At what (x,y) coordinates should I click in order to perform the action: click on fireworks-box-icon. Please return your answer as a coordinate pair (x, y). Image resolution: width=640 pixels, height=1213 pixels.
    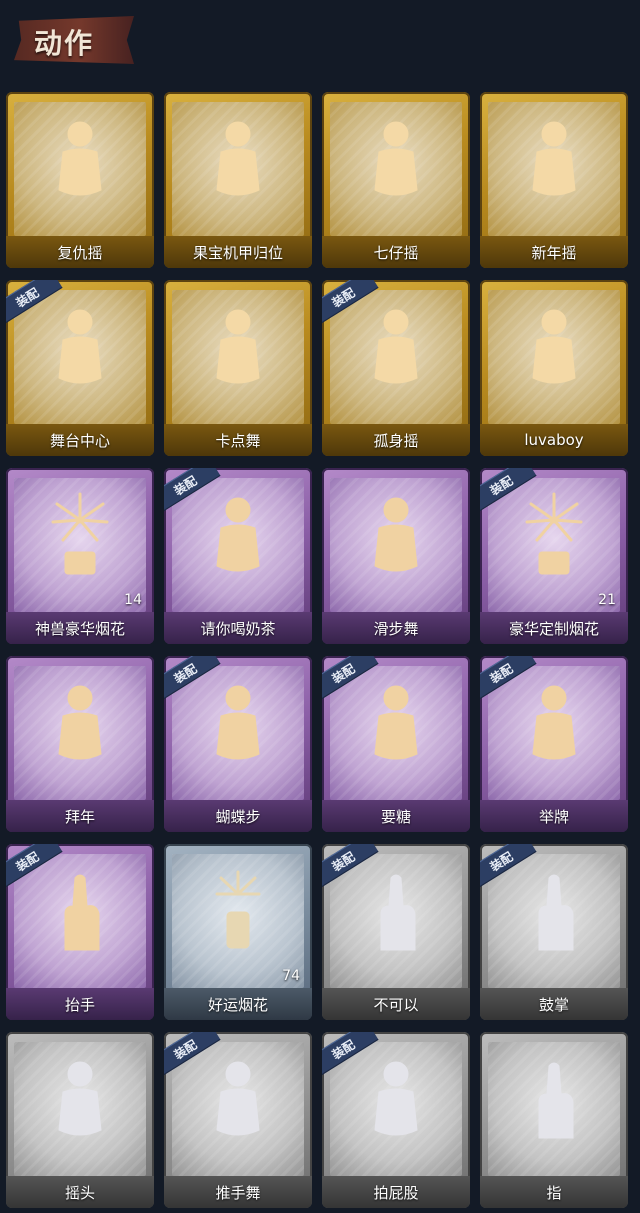
    Looking at the image, I should click on (80, 538).